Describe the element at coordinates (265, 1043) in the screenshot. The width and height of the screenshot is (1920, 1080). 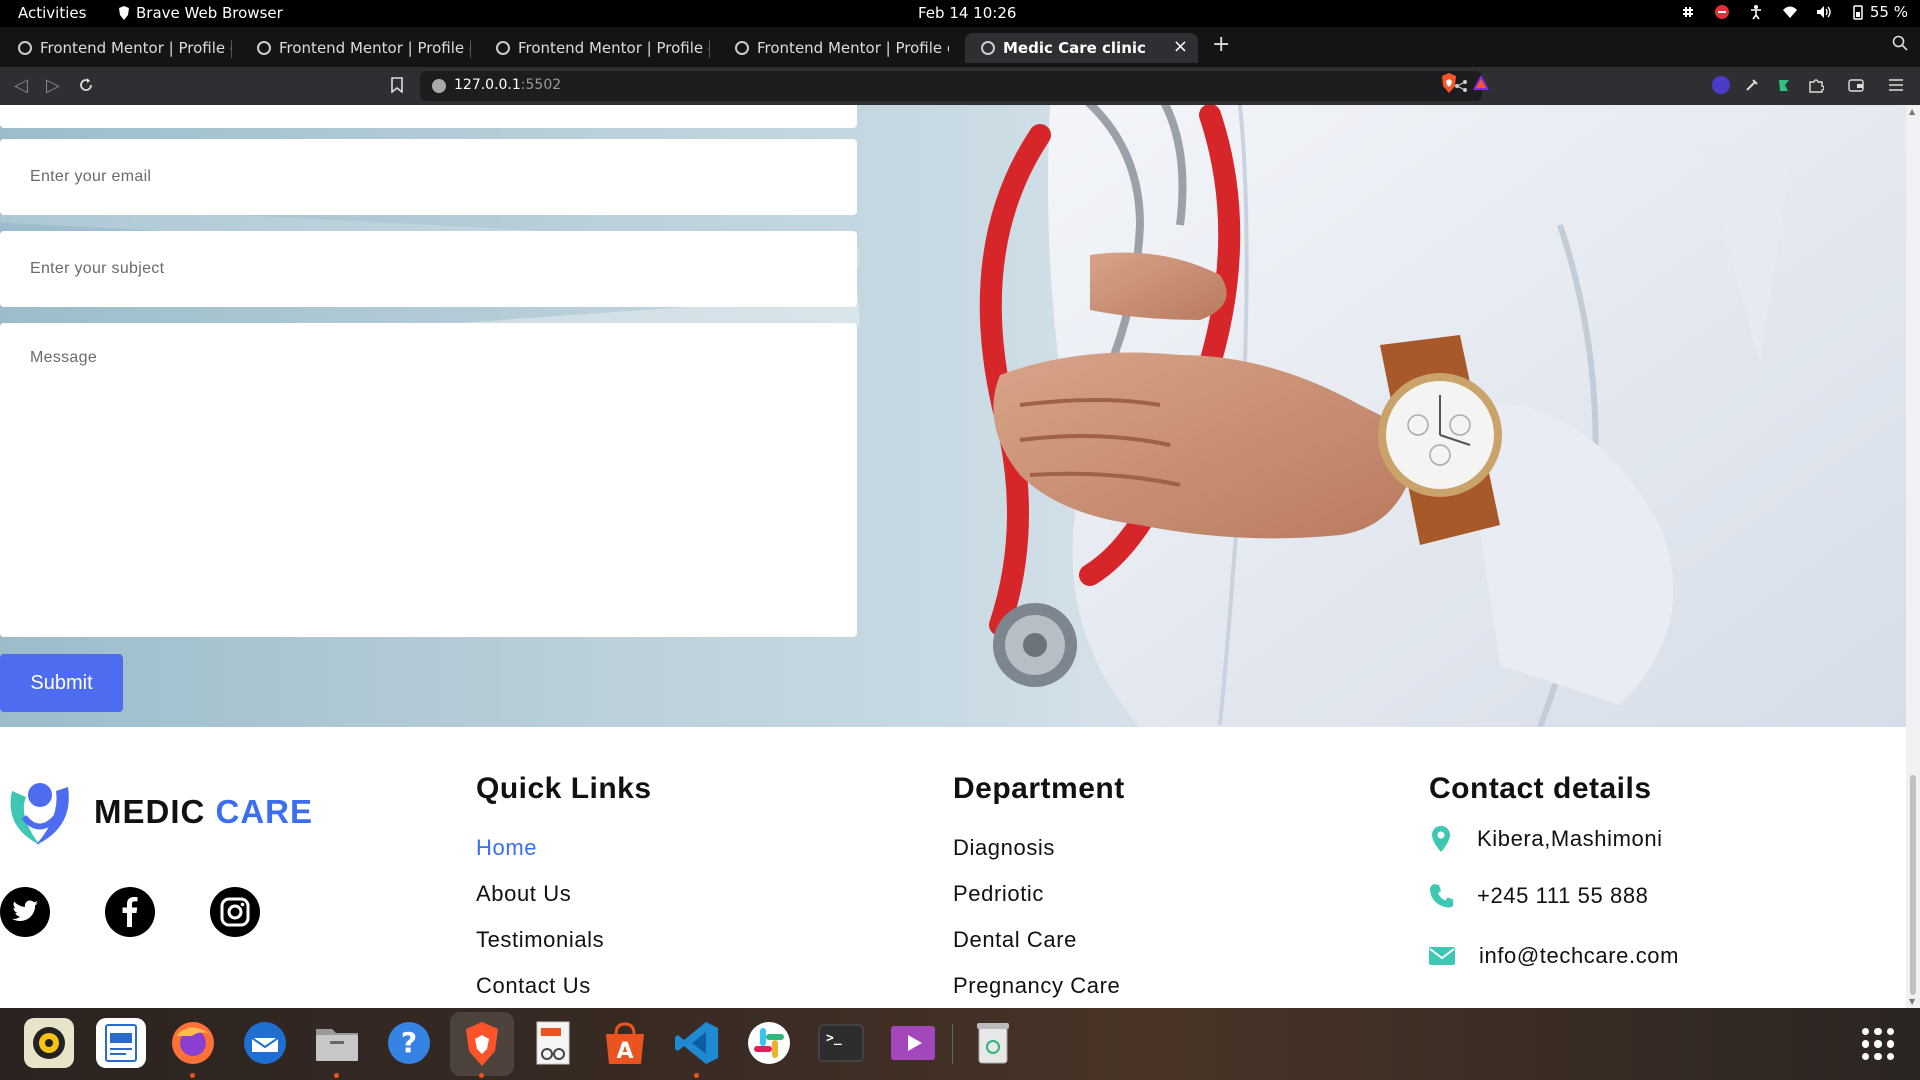
I see `thunderbird-icon` at that location.